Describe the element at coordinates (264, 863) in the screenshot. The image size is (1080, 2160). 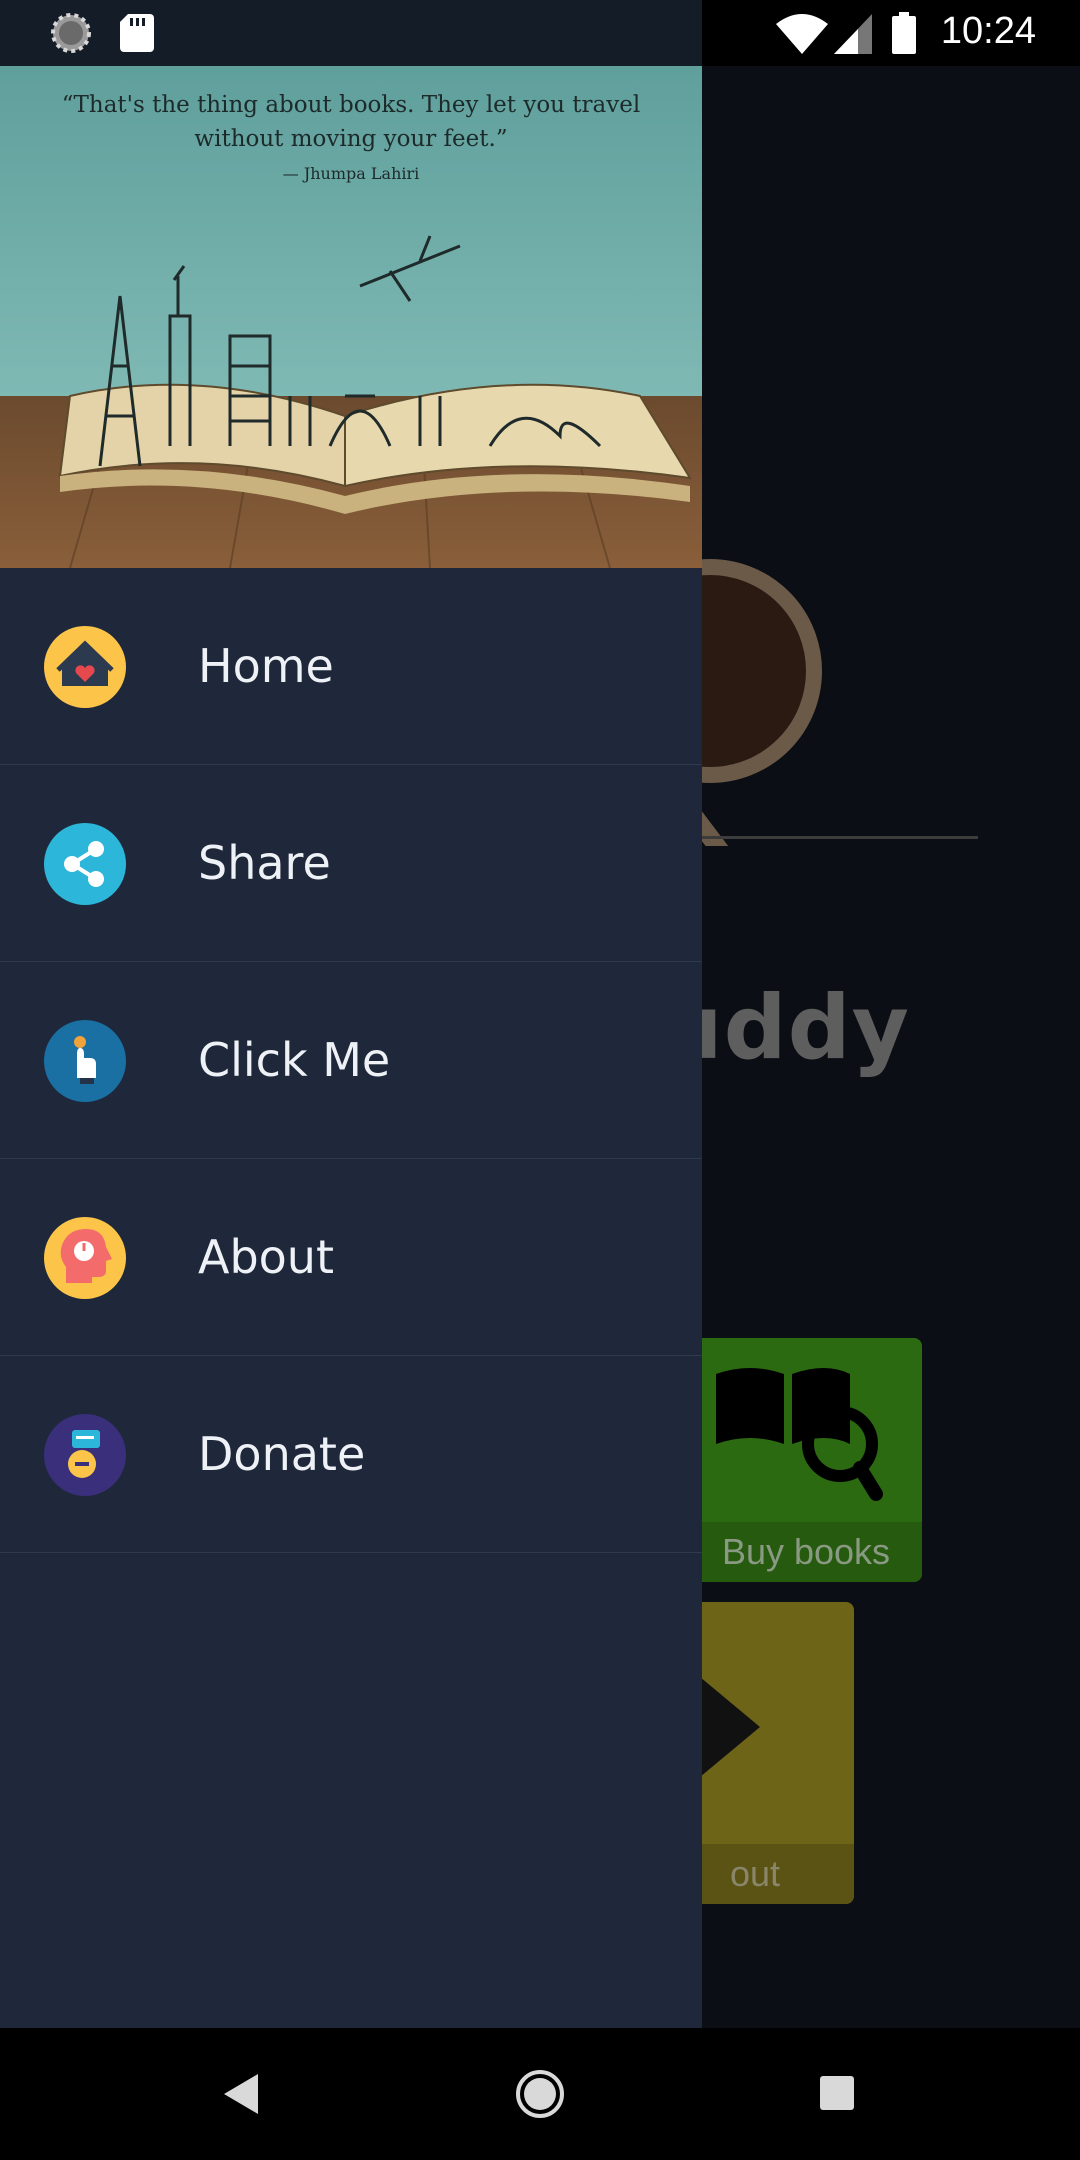
I see `menu-label-share: Share` at that location.